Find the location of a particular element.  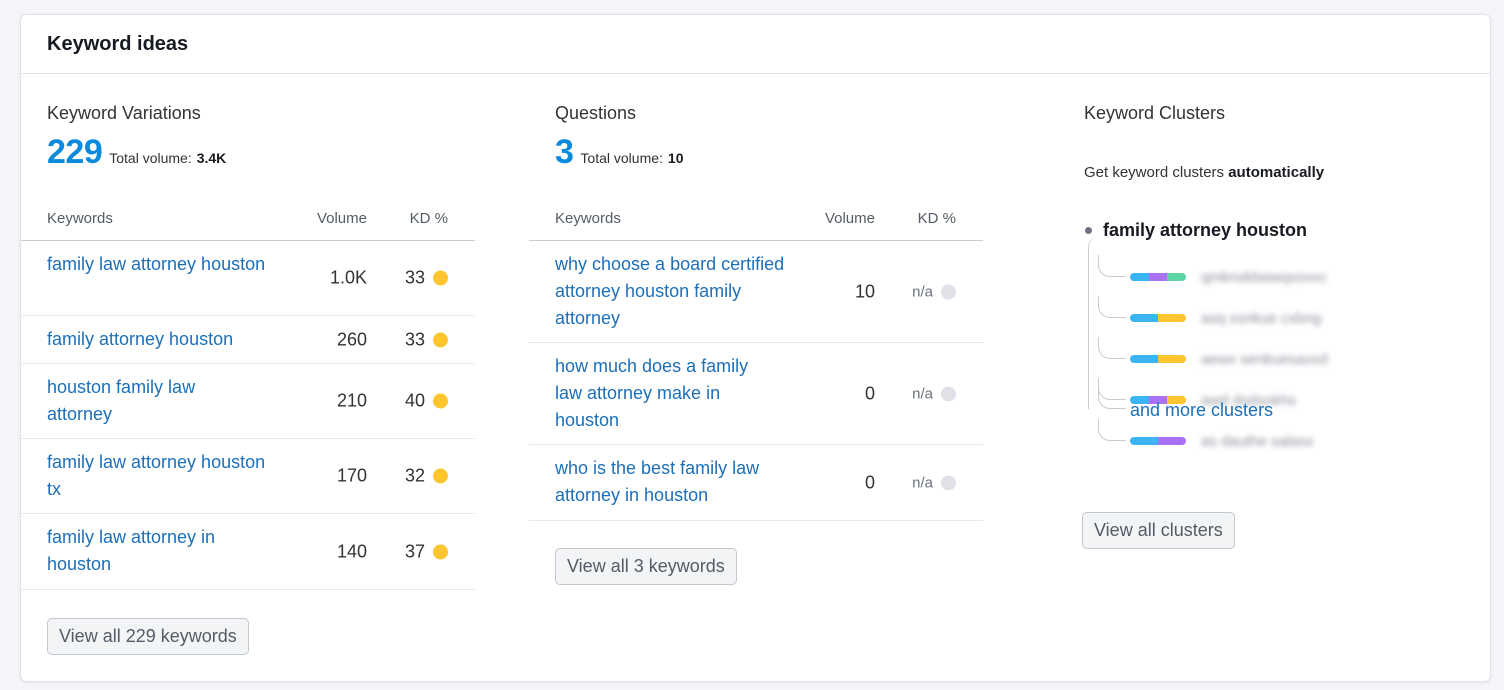

table-row: family law attorney houston 1.0K 33 is located at coordinates (248, 278).